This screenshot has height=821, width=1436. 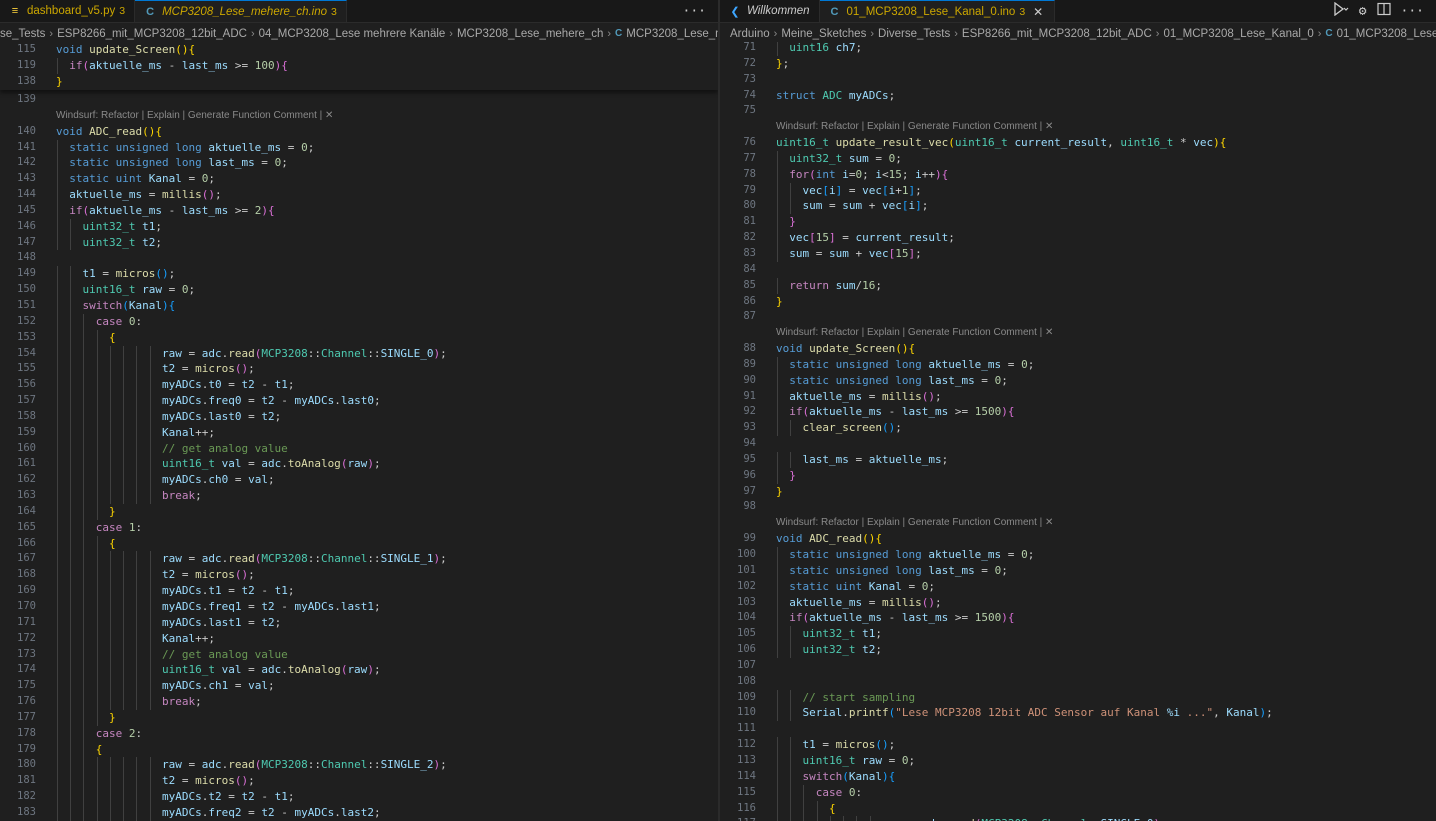 What do you see at coordinates (1078, 444) in the screenshot?
I see `code-line: 94` at bounding box center [1078, 444].